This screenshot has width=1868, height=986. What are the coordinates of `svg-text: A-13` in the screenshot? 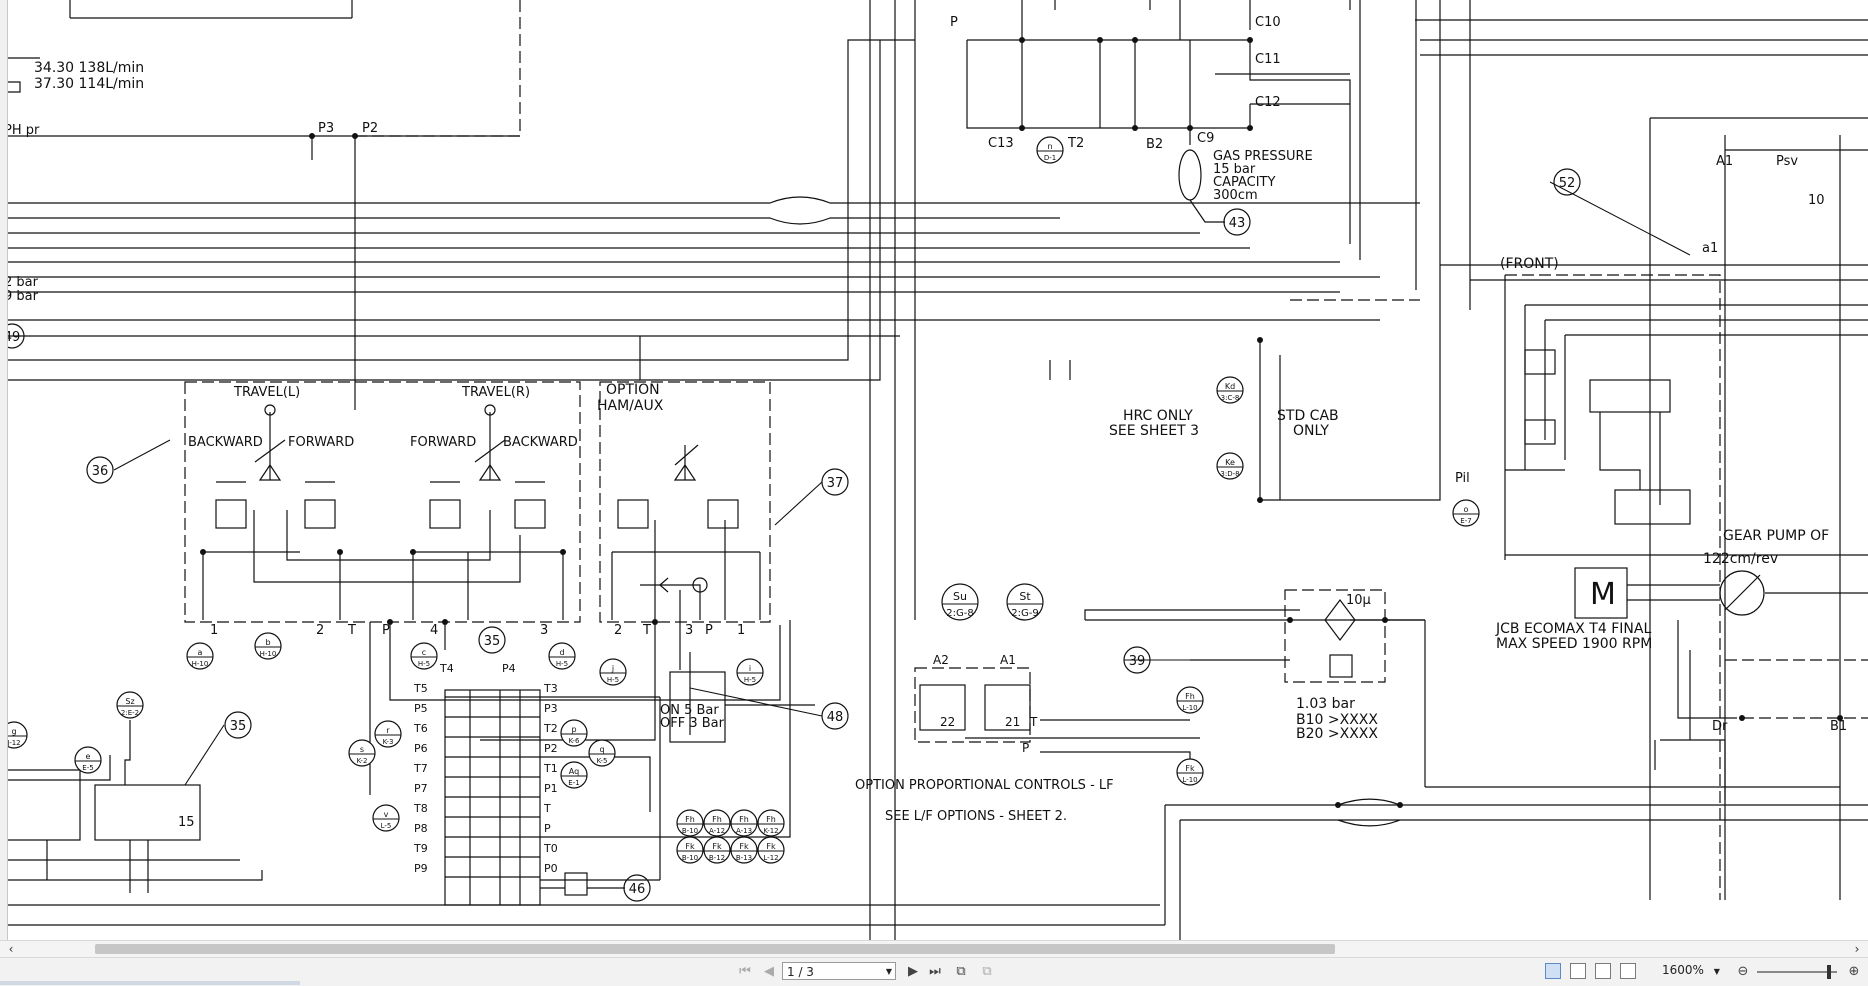 It's located at (744, 831).